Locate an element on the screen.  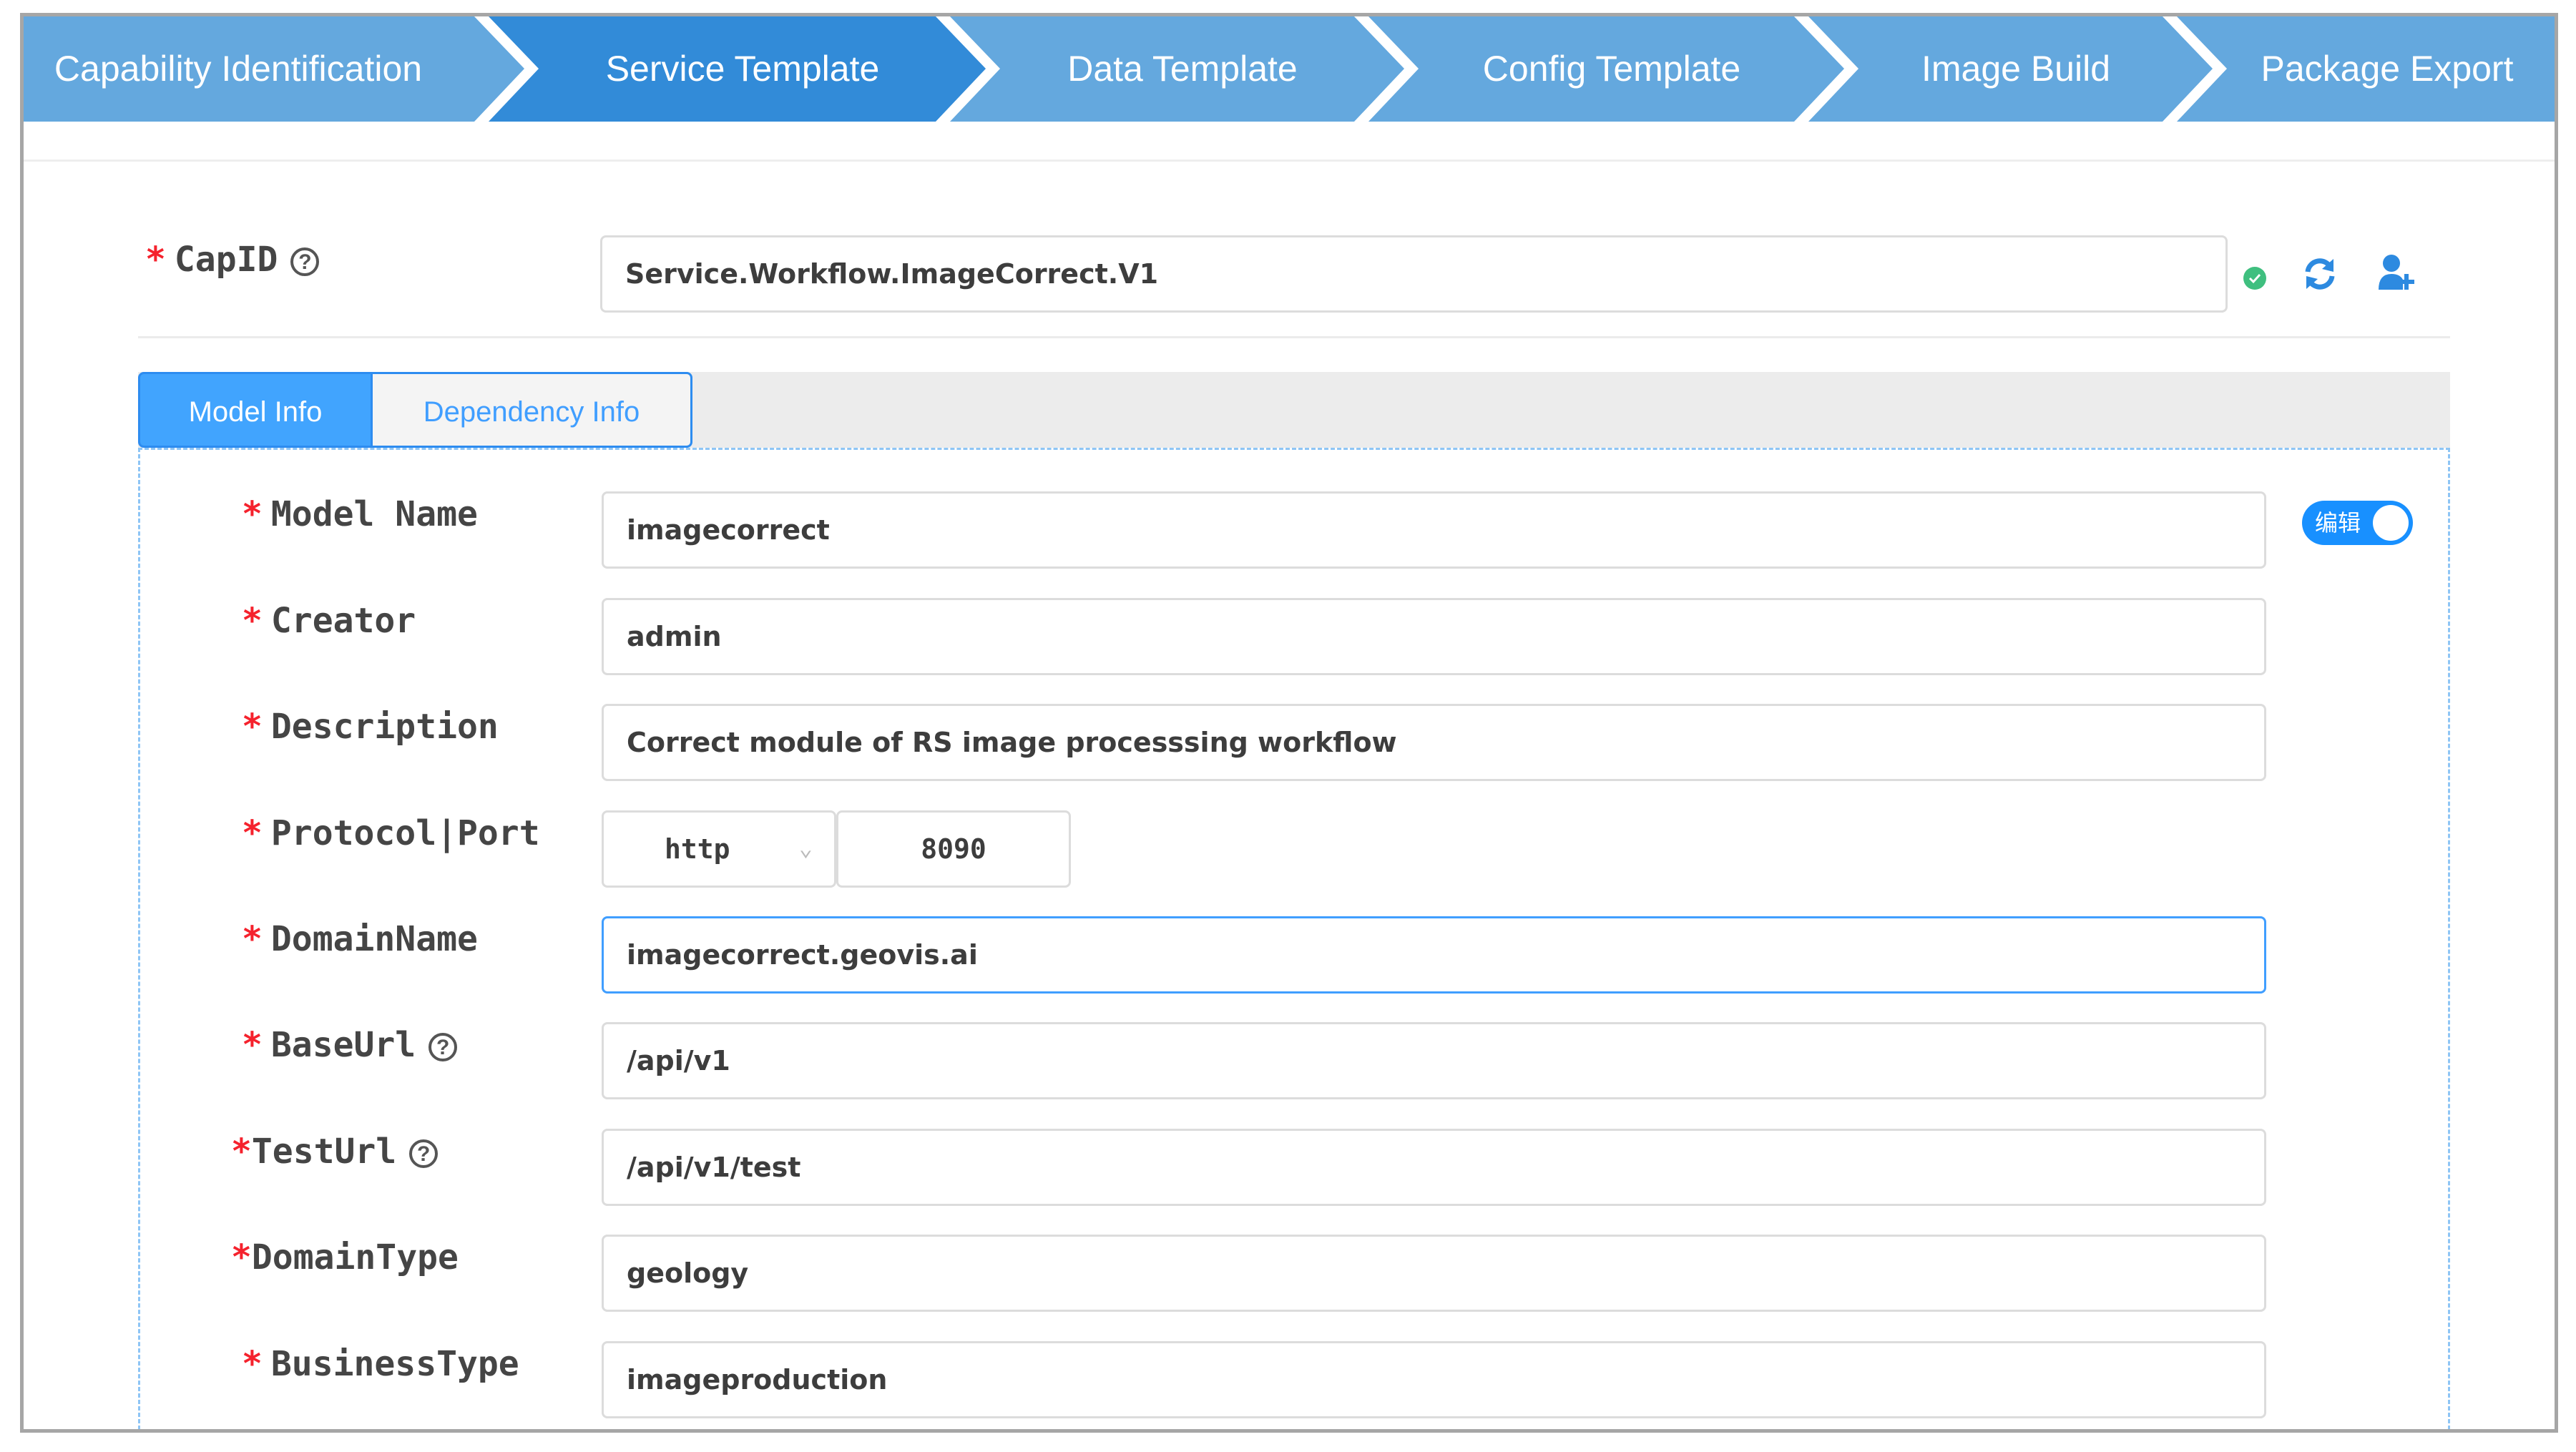
port-input: 8090 is located at coordinates (953, 849).